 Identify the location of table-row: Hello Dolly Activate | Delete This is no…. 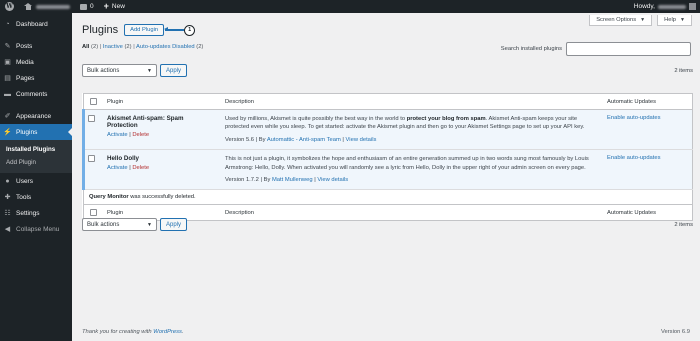
(387, 170).